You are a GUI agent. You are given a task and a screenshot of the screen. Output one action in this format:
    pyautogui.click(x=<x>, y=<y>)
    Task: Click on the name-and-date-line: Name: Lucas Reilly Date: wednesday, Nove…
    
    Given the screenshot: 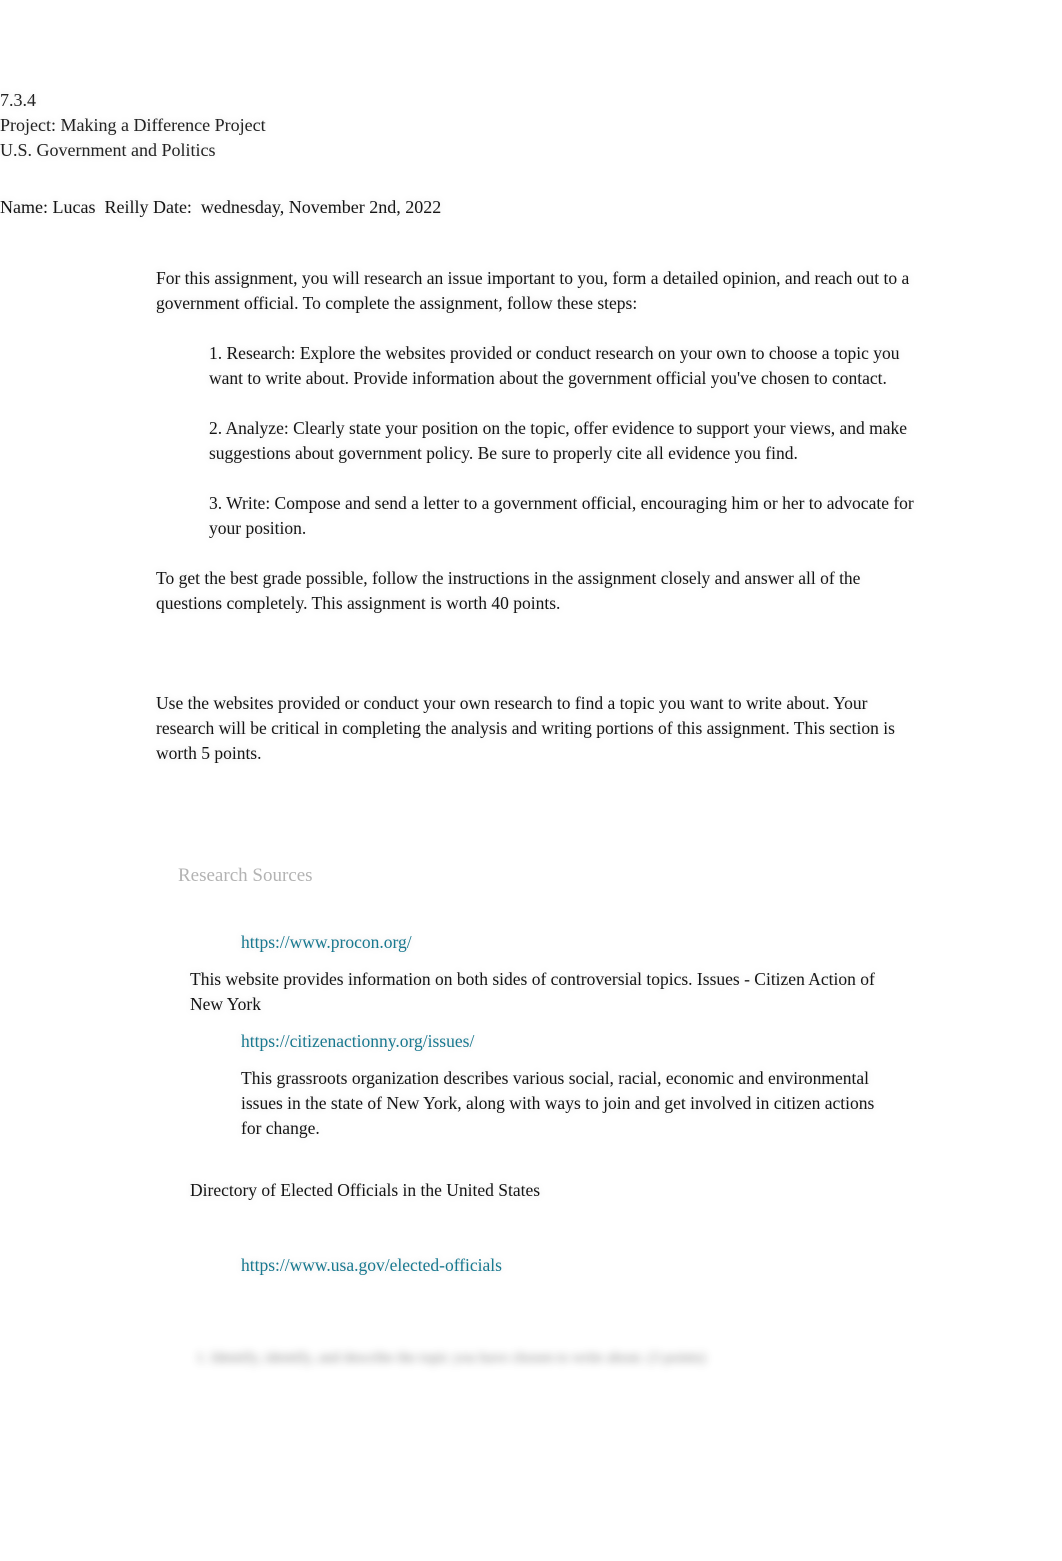 What is the action you would take?
    pyautogui.click(x=221, y=207)
    